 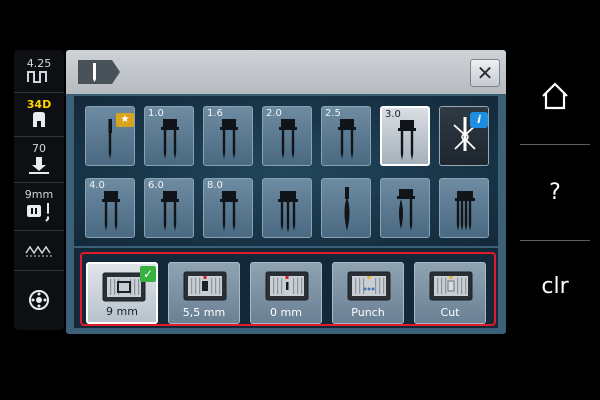 I want to click on home-button, so click(x=555, y=96).